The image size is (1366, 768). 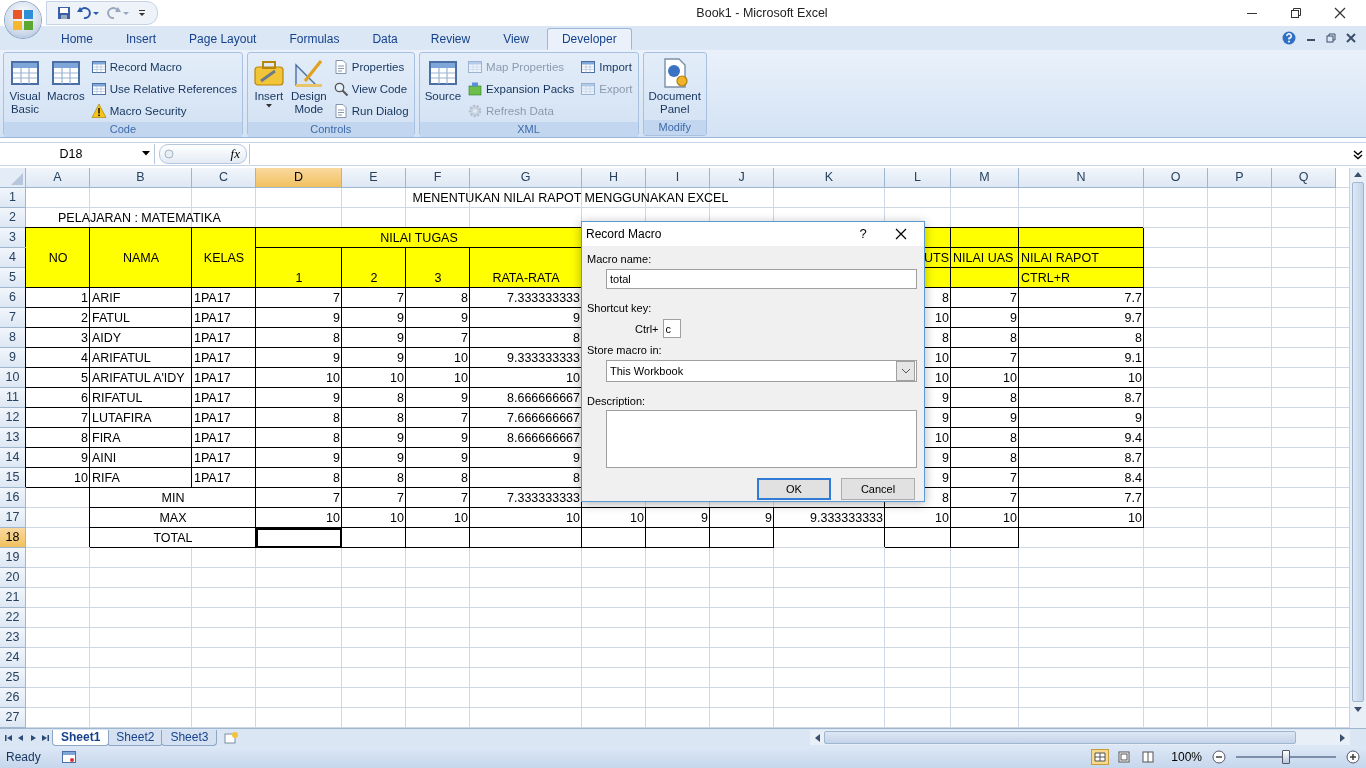 What do you see at coordinates (385, 38) in the screenshot?
I see `ribbon-tab: Data` at bounding box center [385, 38].